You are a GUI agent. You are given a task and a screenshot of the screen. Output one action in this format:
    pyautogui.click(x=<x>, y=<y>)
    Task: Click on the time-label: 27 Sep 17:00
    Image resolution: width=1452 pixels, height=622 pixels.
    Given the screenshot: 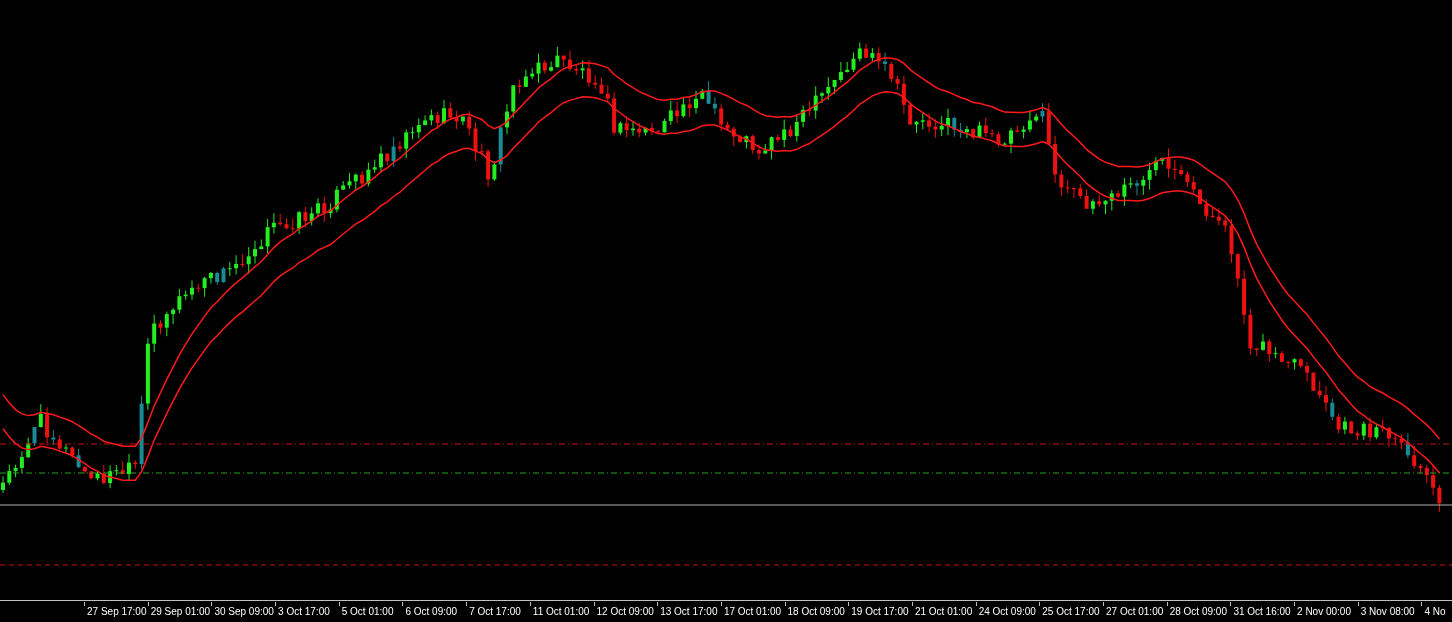 What is the action you would take?
    pyautogui.click(x=115, y=609)
    